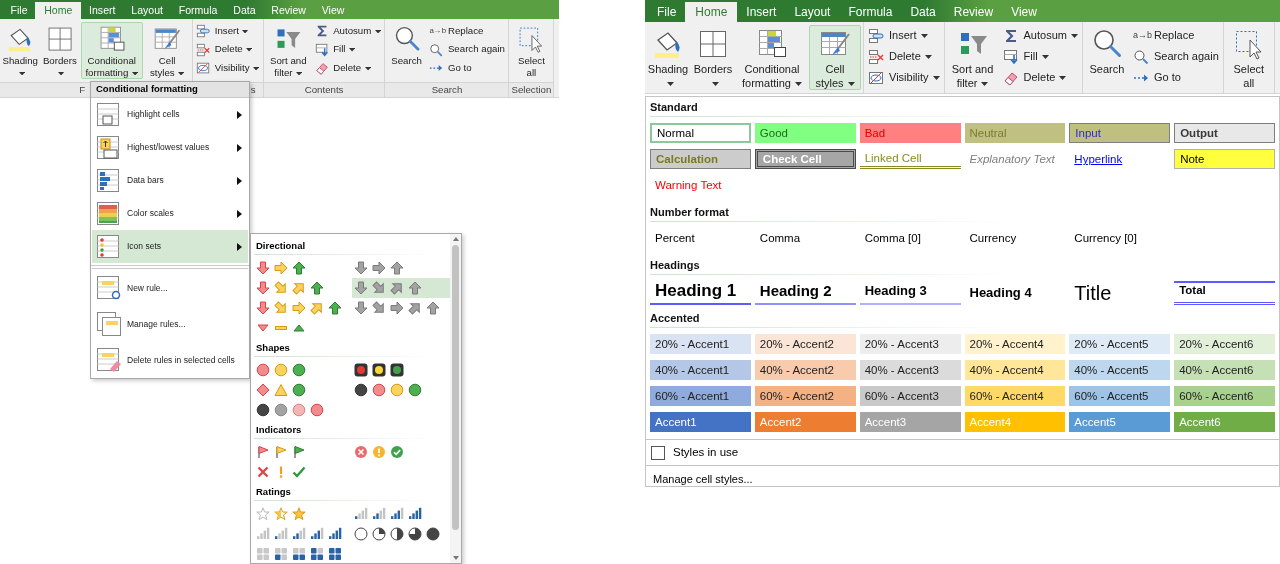  What do you see at coordinates (1015, 396) in the screenshot?
I see `cell-style-option: 60% - Accent4` at bounding box center [1015, 396].